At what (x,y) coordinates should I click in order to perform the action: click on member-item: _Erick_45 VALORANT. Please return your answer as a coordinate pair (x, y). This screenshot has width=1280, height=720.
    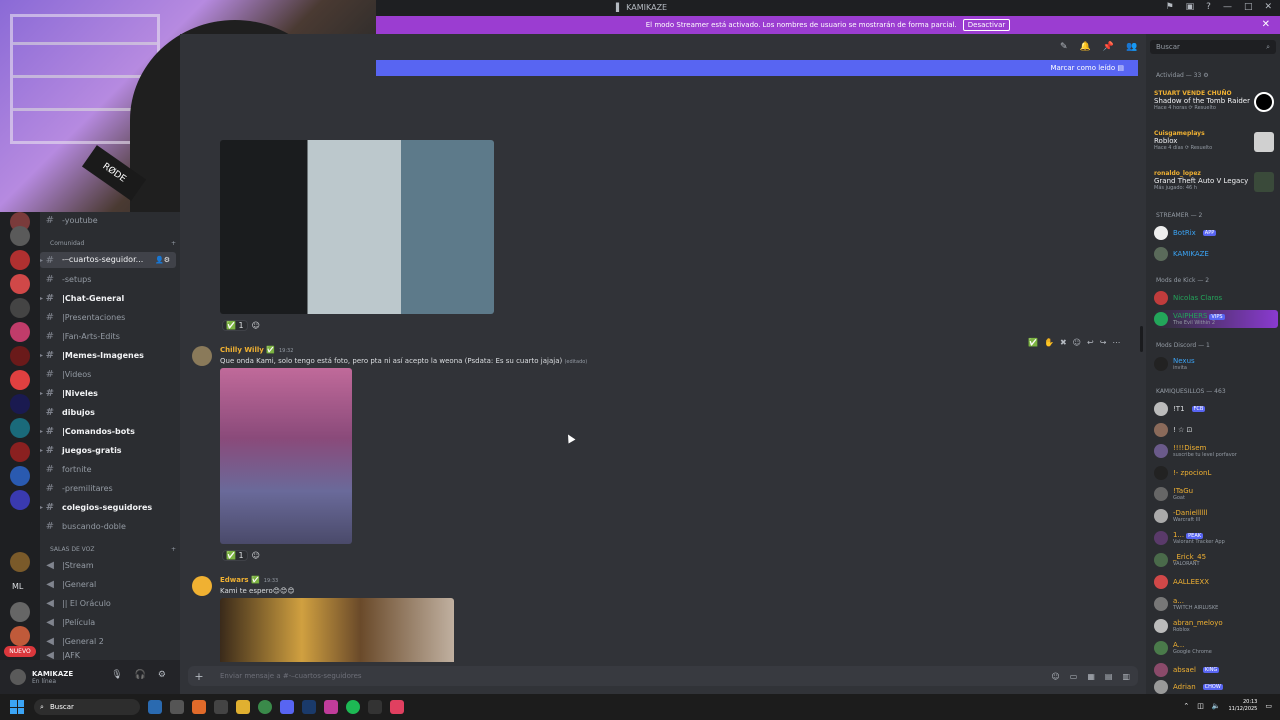
    Looking at the image, I should click on (1216, 560).